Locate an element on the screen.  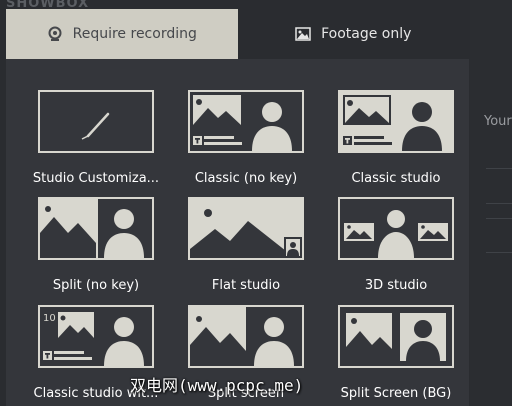
tab-label: Require recording is located at coordinates (134, 34).